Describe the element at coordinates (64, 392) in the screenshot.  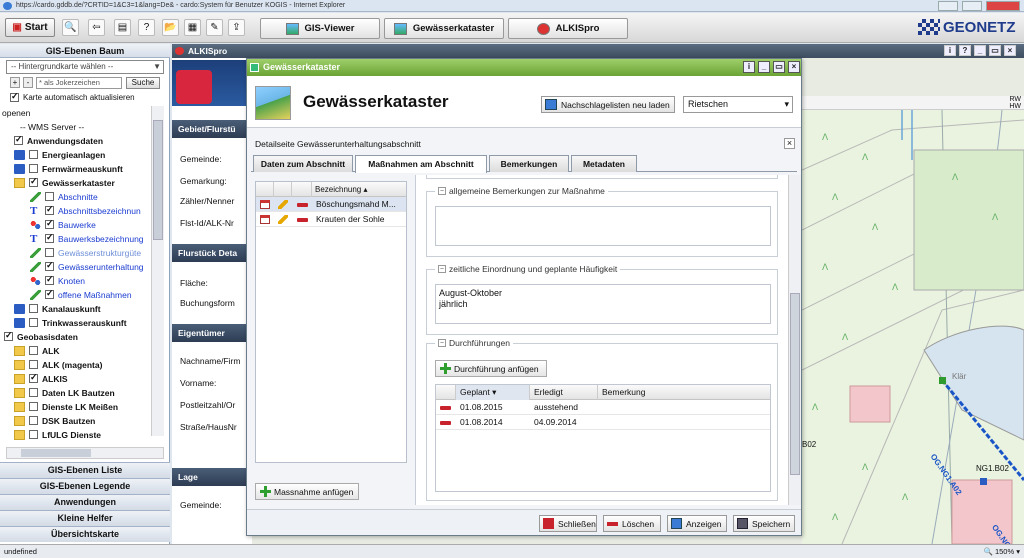
I see `tree-item: Daten LK Bautzen` at that location.